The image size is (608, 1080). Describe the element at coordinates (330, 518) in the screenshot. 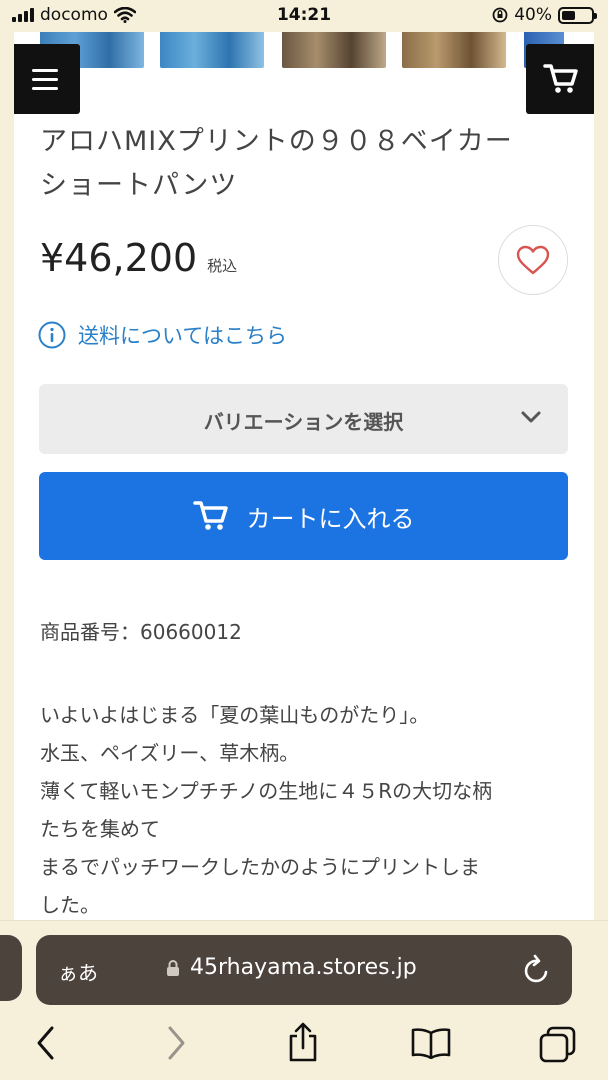

I see `add-to-cart-label: カートに入れる` at that location.